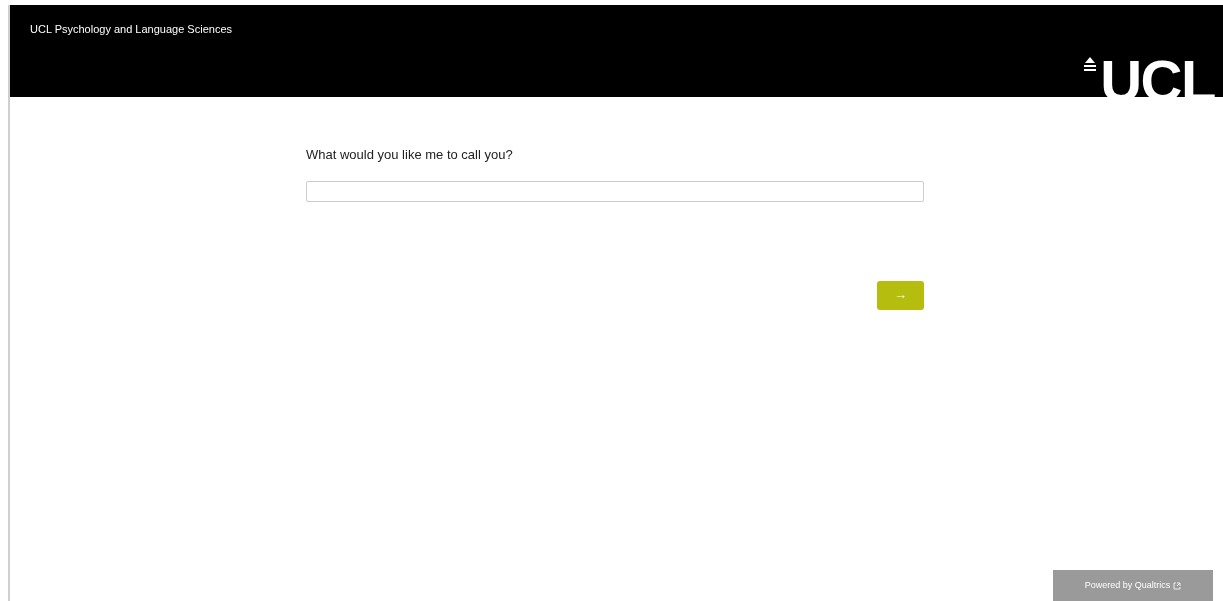 The width and height of the screenshot is (1223, 601). What do you see at coordinates (615, 191) in the screenshot?
I see `answer-field` at bounding box center [615, 191].